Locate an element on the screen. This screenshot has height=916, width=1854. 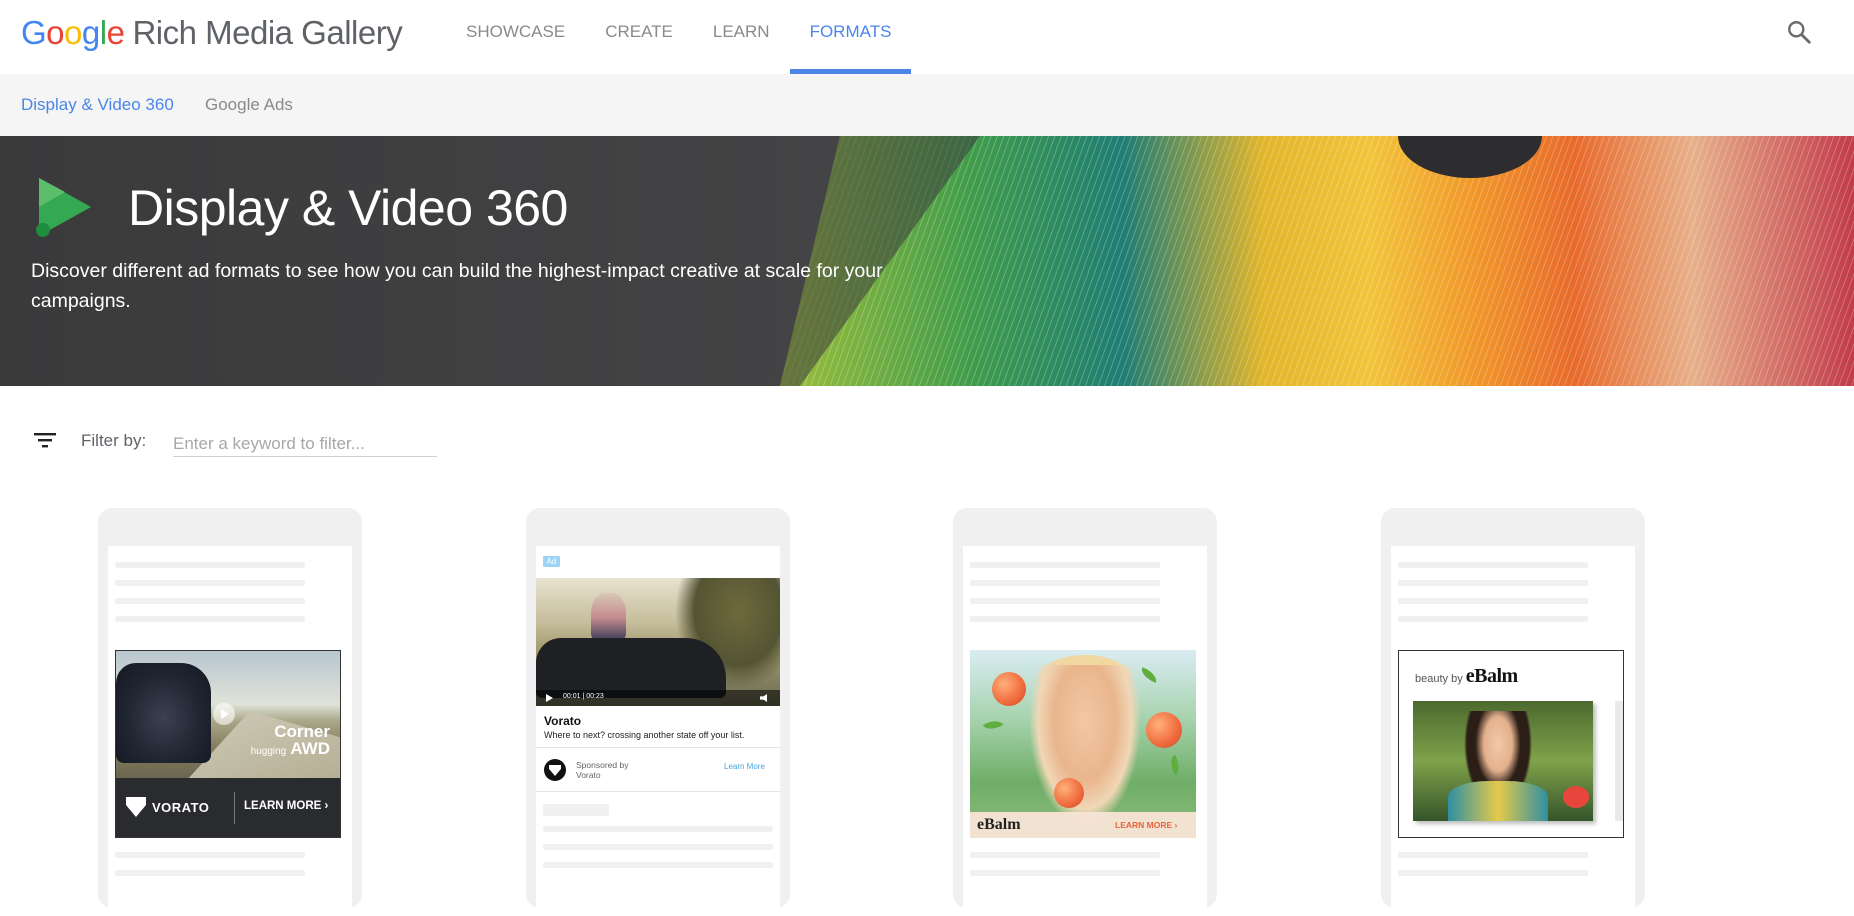
tab-showcase: SHOWCASE is located at coordinates (515, 37).